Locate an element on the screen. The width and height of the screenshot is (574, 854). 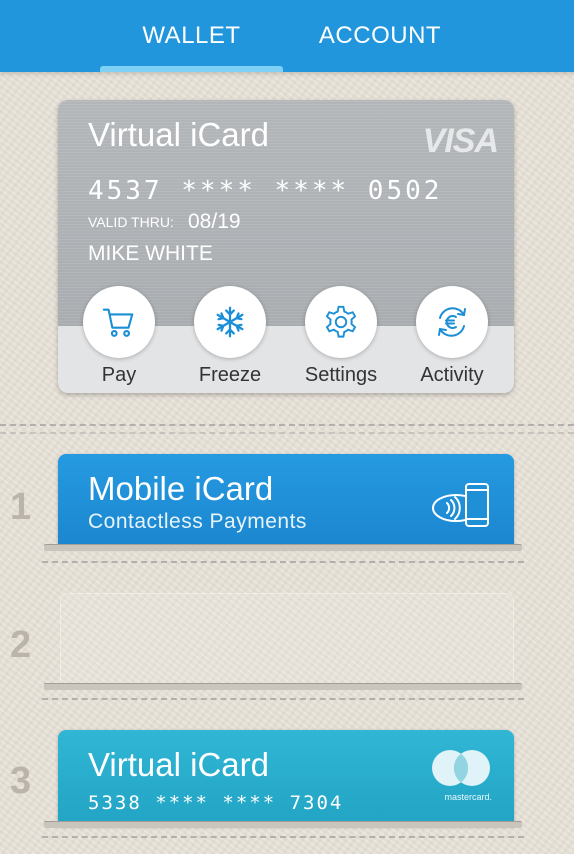
slot-number-2: 2 is located at coordinates (21, 645).